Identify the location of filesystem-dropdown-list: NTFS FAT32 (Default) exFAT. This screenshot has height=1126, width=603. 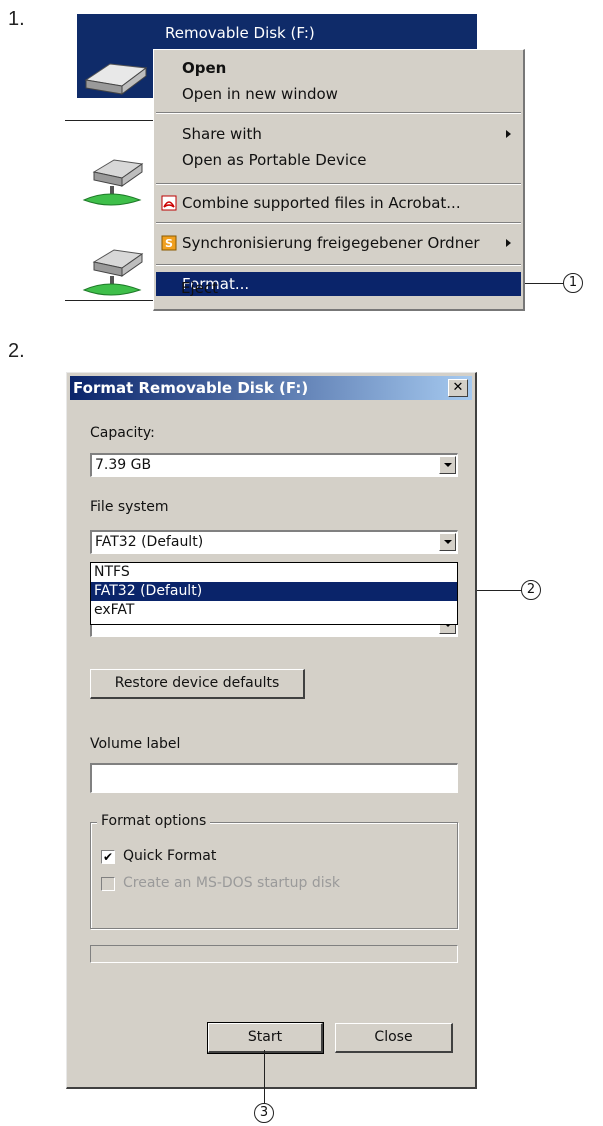
(274, 593).